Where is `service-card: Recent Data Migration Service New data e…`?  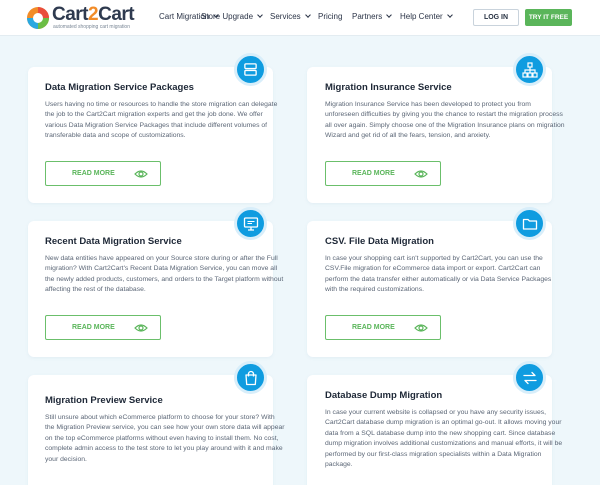
service-card: Recent Data Migration Service New data e… is located at coordinates (155, 282).